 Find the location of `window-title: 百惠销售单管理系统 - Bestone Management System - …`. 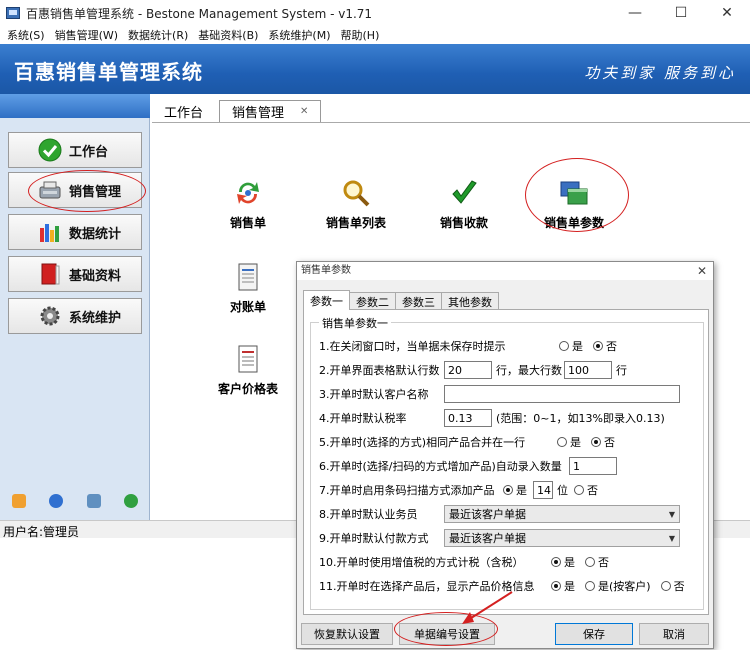

window-title: 百惠销售单管理系统 - Bestone Management System - … is located at coordinates (199, 13).